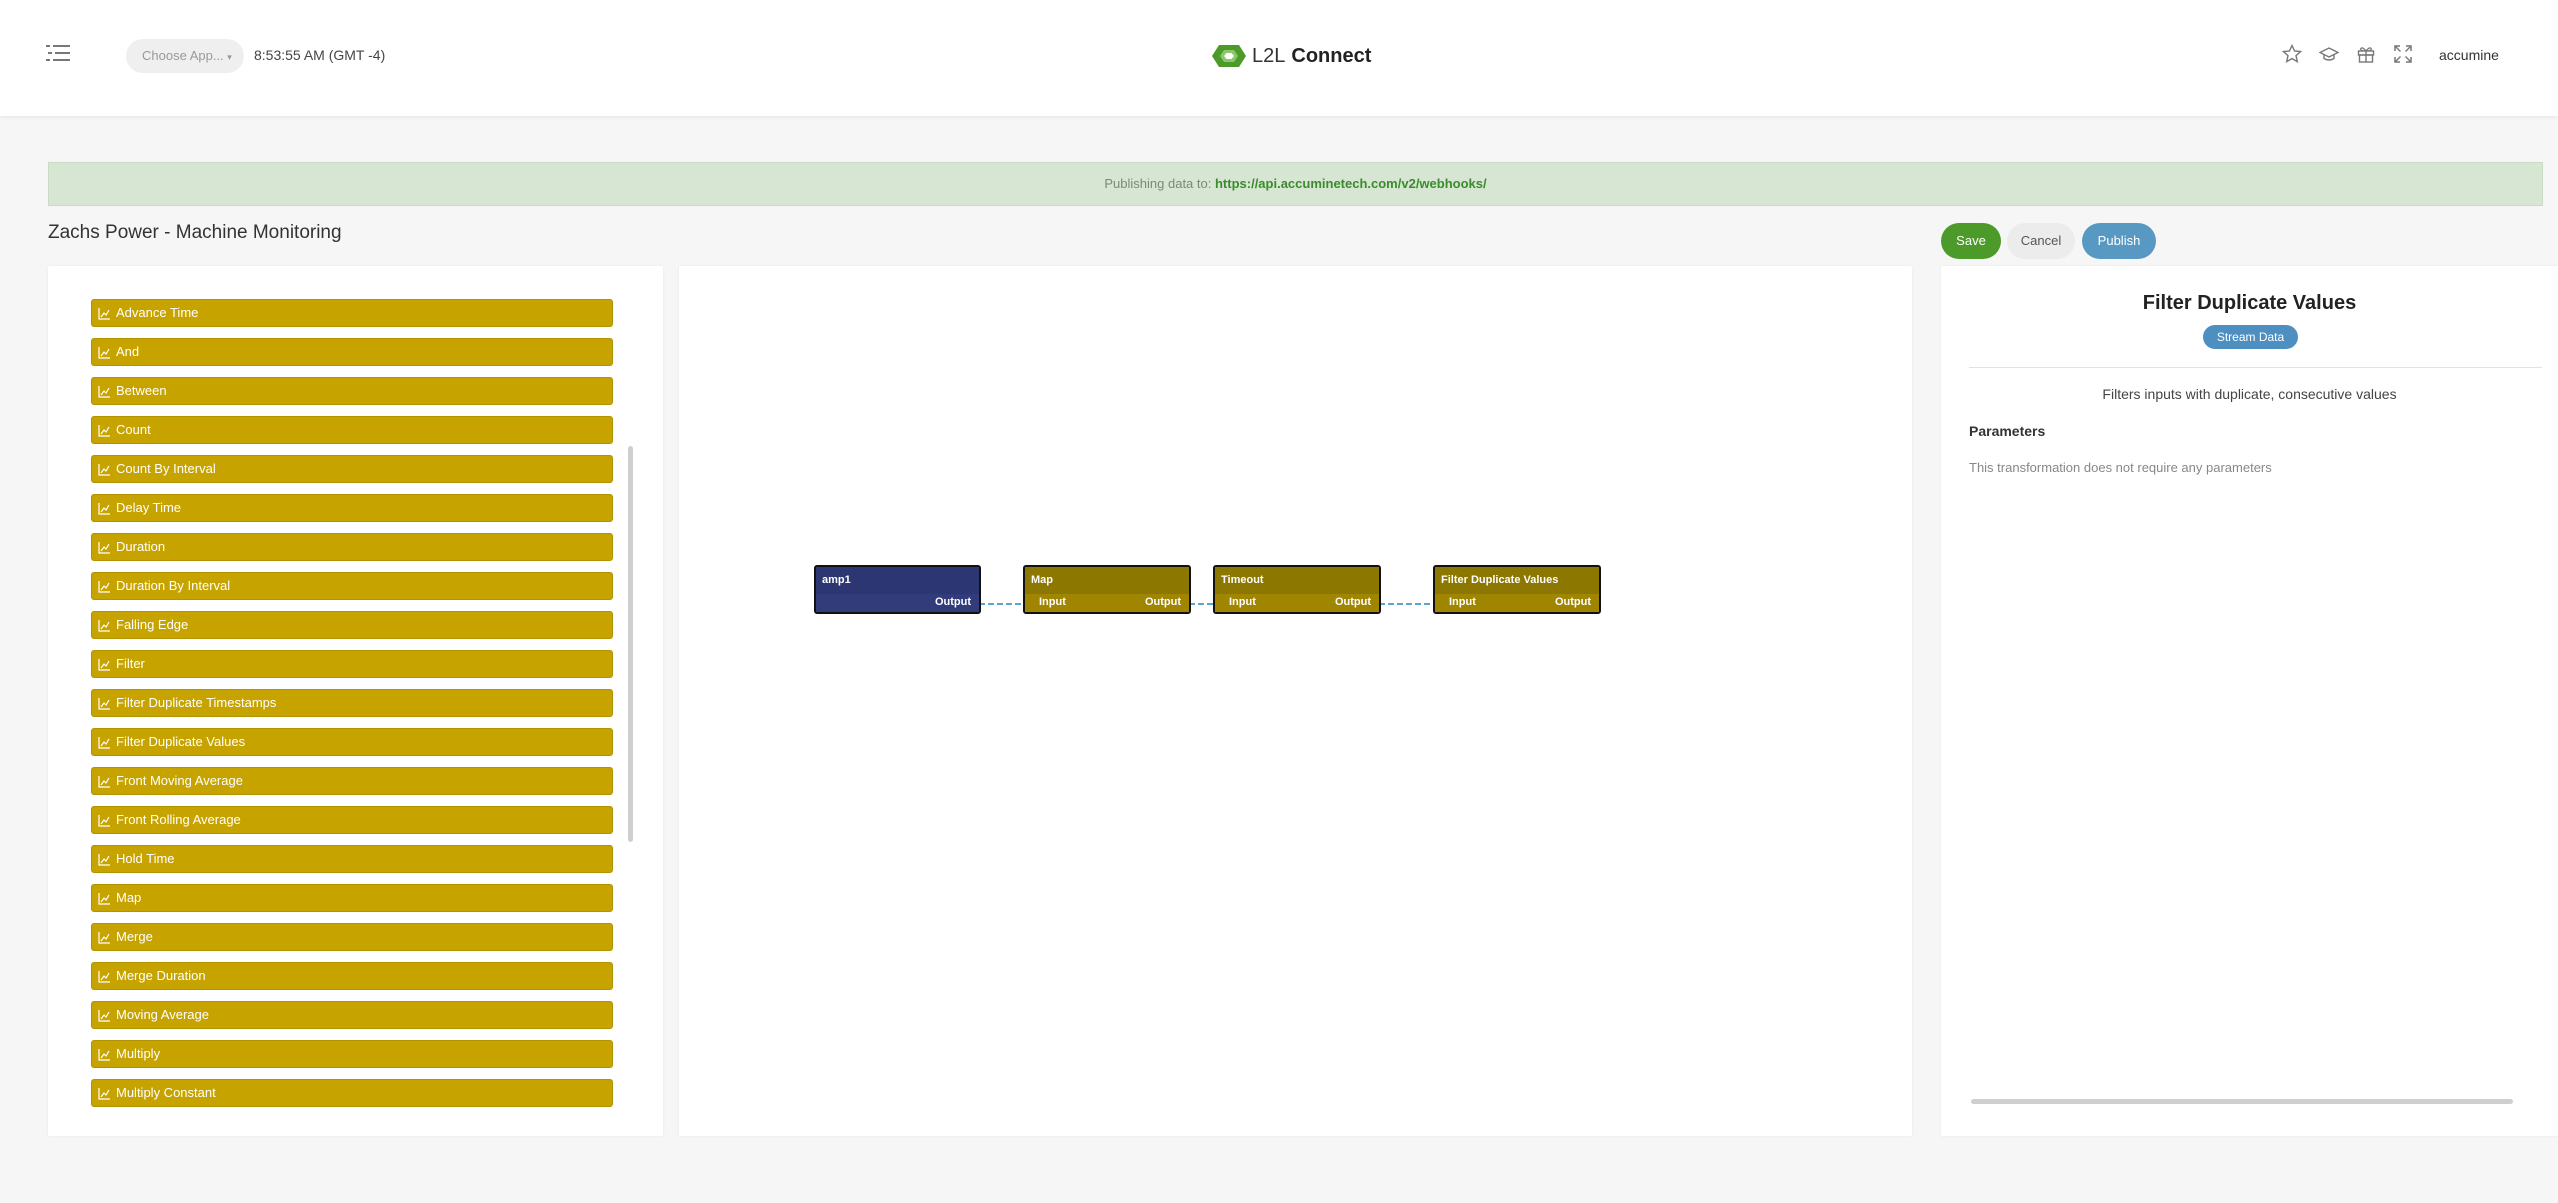 The image size is (2558, 1203). What do you see at coordinates (138, 1053) in the screenshot?
I see `palette-item-label: Multiply` at bounding box center [138, 1053].